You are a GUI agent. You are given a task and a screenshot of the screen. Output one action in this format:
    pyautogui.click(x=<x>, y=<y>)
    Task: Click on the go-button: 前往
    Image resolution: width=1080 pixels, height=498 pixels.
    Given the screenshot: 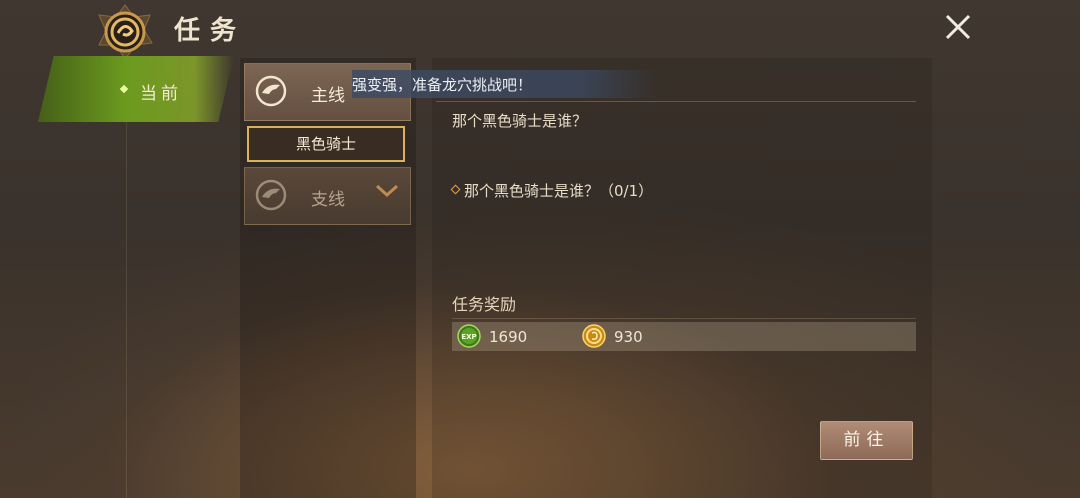 What is the action you would take?
    pyautogui.click(x=866, y=440)
    